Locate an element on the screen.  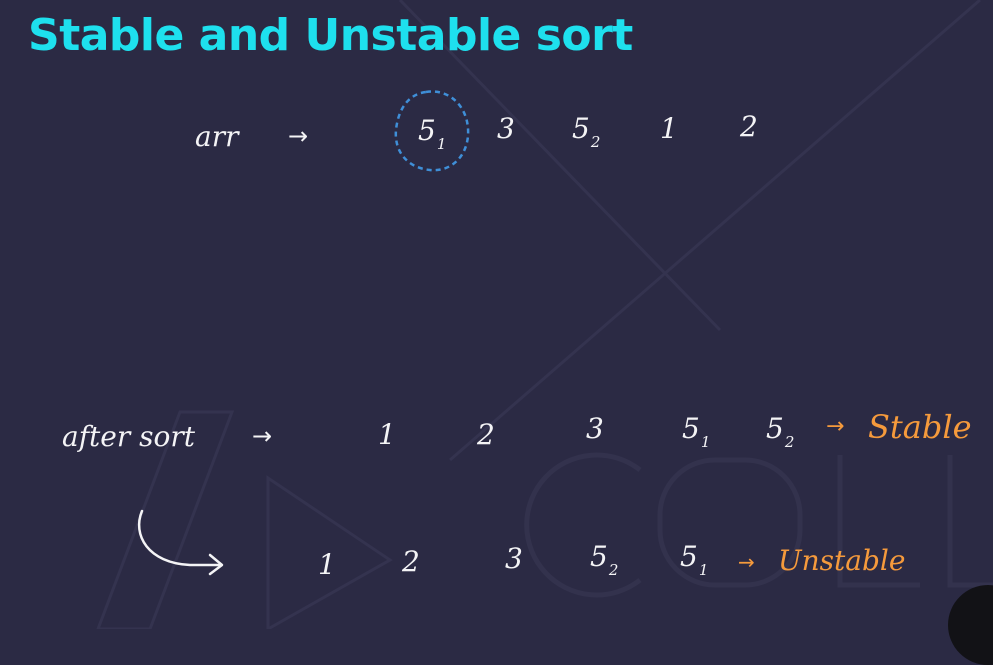
arr-item-3: 1 is located at coordinates (669, 128).